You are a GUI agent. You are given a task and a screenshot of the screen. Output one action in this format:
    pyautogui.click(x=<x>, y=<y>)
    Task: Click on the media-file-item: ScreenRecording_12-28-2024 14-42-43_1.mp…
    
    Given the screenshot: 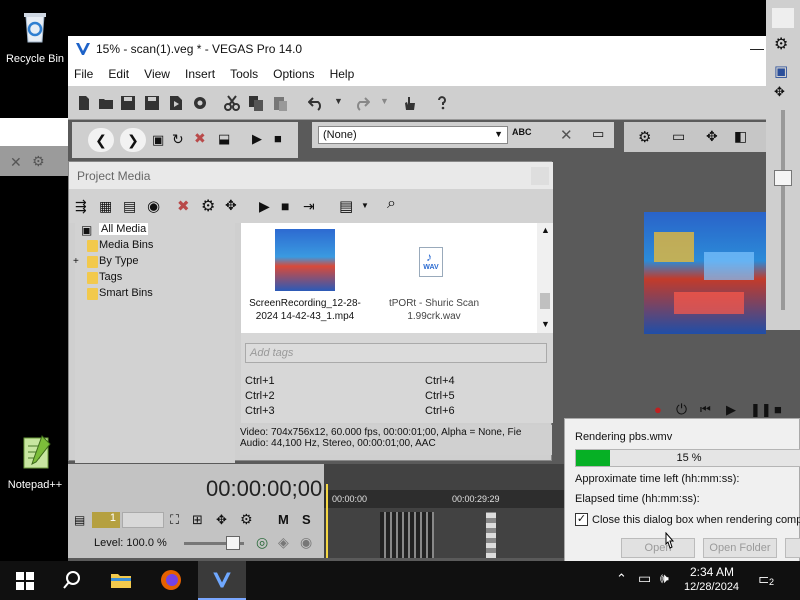 What is the action you would take?
    pyautogui.click(x=305, y=273)
    